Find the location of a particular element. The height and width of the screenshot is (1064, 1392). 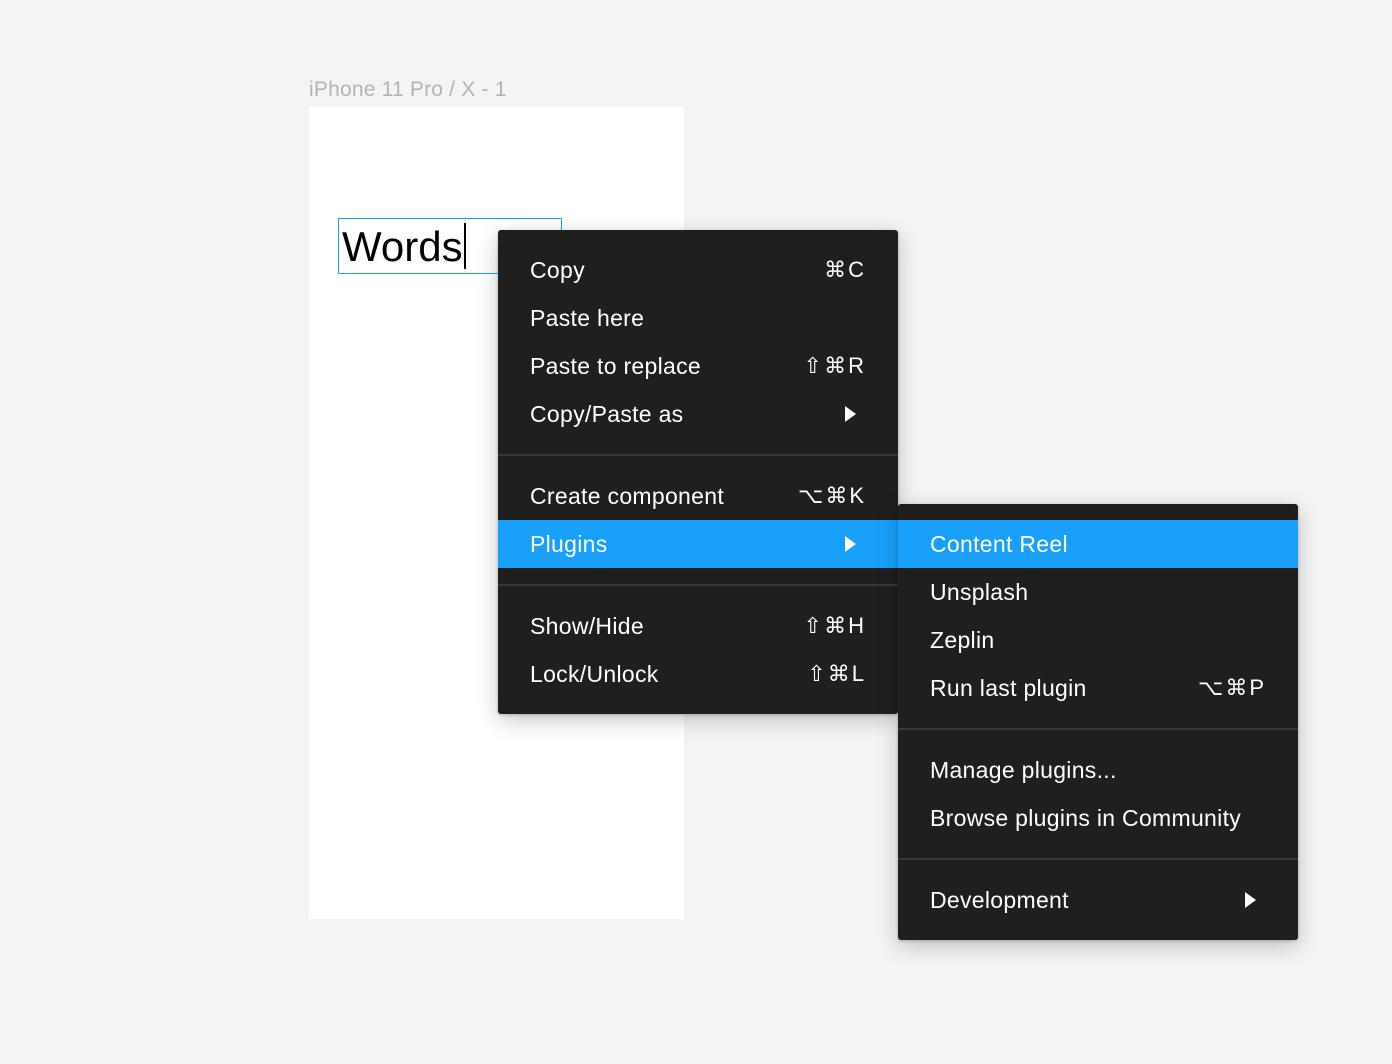

menu-item-copy-paste-as: Copy/Paste as is located at coordinates (698, 414).